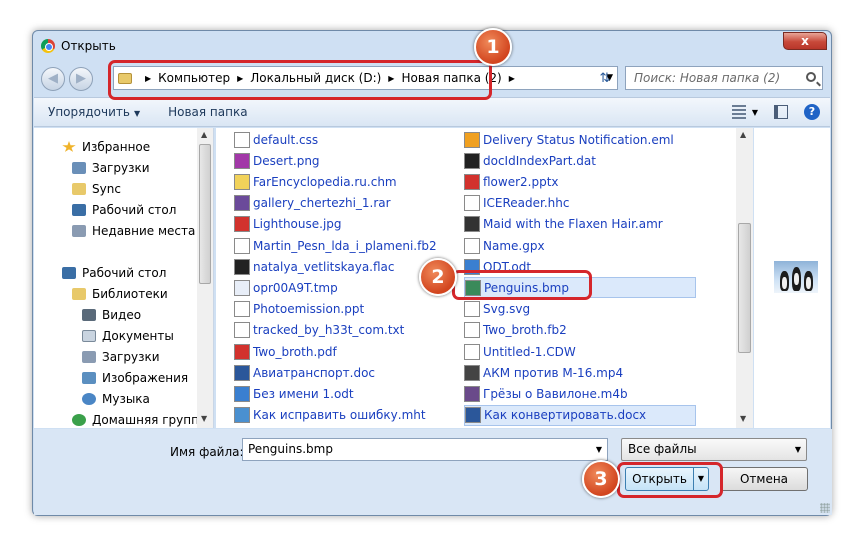  What do you see at coordinates (530, 160) in the screenshot?
I see `file-item: docIdIndexPart.dat` at bounding box center [530, 160].